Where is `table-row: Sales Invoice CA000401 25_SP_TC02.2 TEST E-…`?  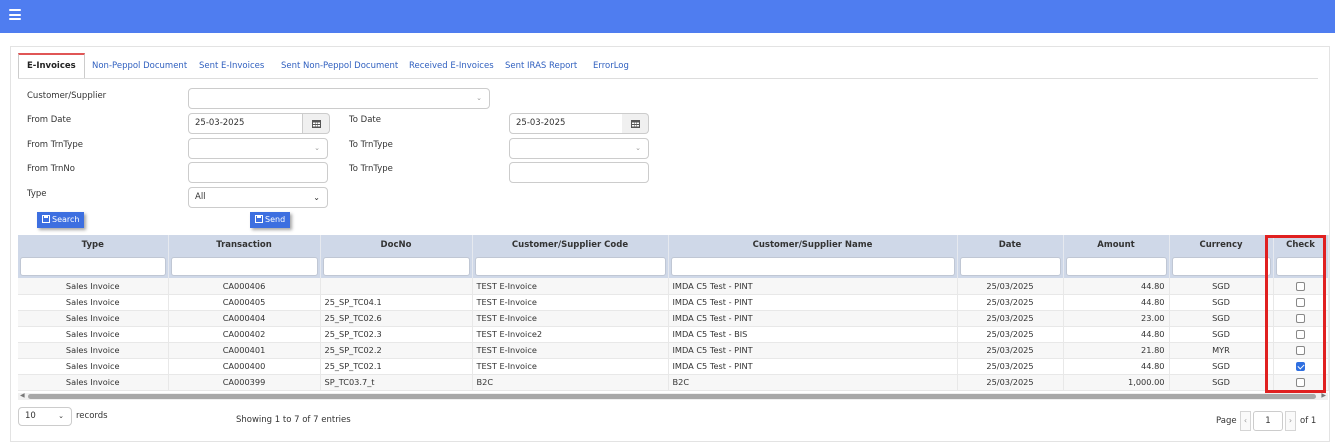
table-row: Sales Invoice CA000401 25_SP_TC02.2 TEST E-… is located at coordinates (673, 350).